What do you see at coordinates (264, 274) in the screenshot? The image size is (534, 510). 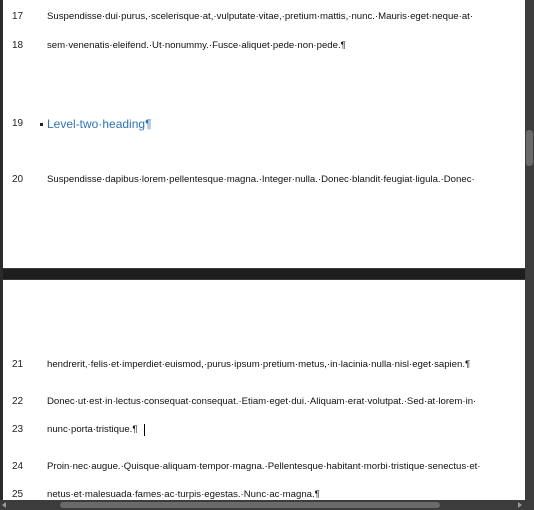 I see `page-break-separator` at bounding box center [264, 274].